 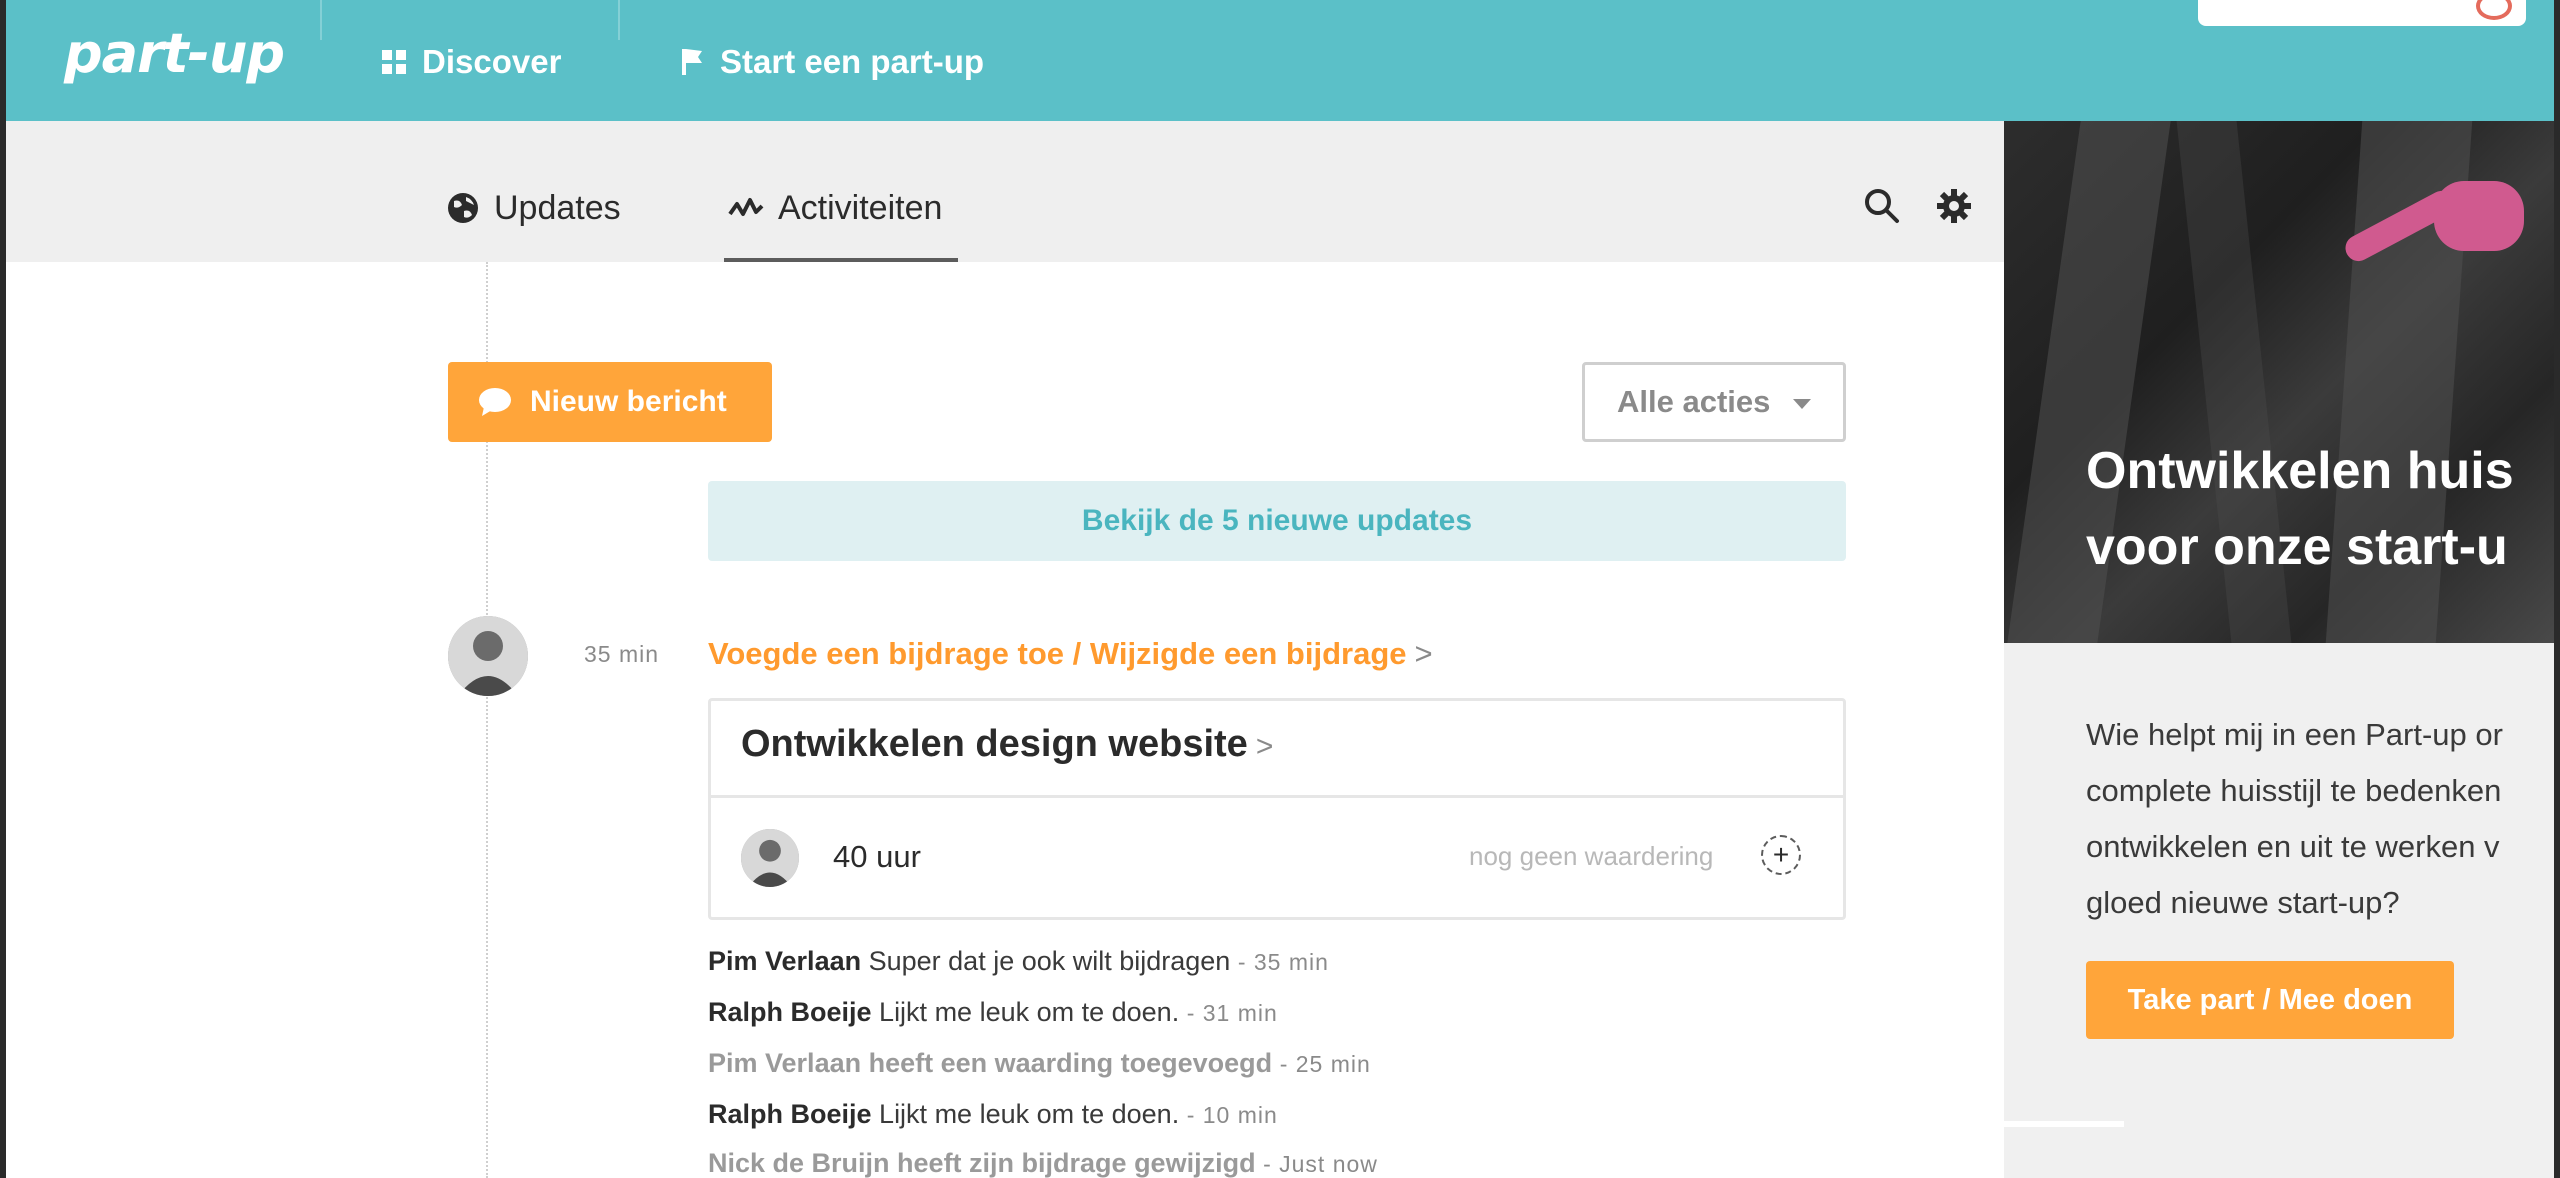 What do you see at coordinates (2064, 1124) in the screenshot?
I see `progress-indicator-line` at bounding box center [2064, 1124].